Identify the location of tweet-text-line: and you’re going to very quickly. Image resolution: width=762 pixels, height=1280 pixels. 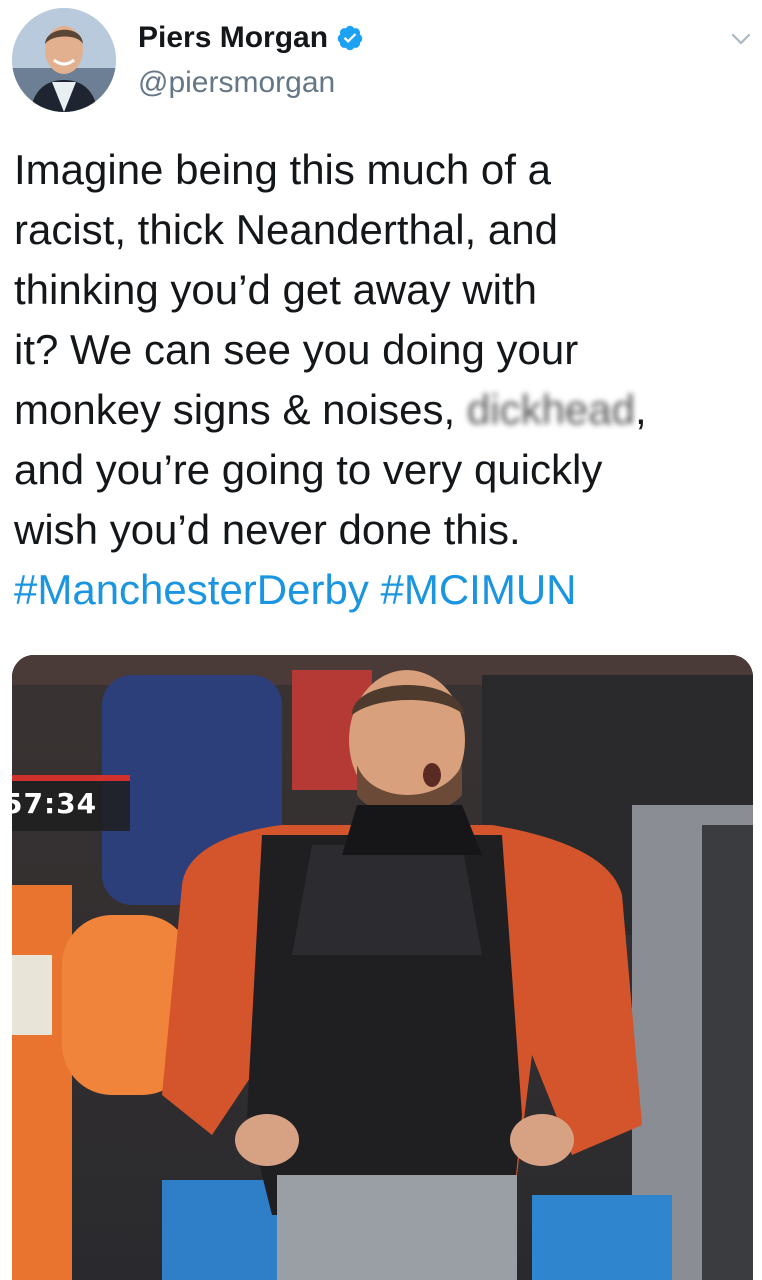
(308, 469).